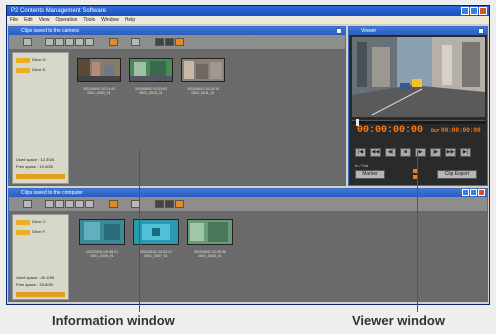  What do you see at coordinates (14, 20) in the screenshot?
I see `menu-file: File` at bounding box center [14, 20].